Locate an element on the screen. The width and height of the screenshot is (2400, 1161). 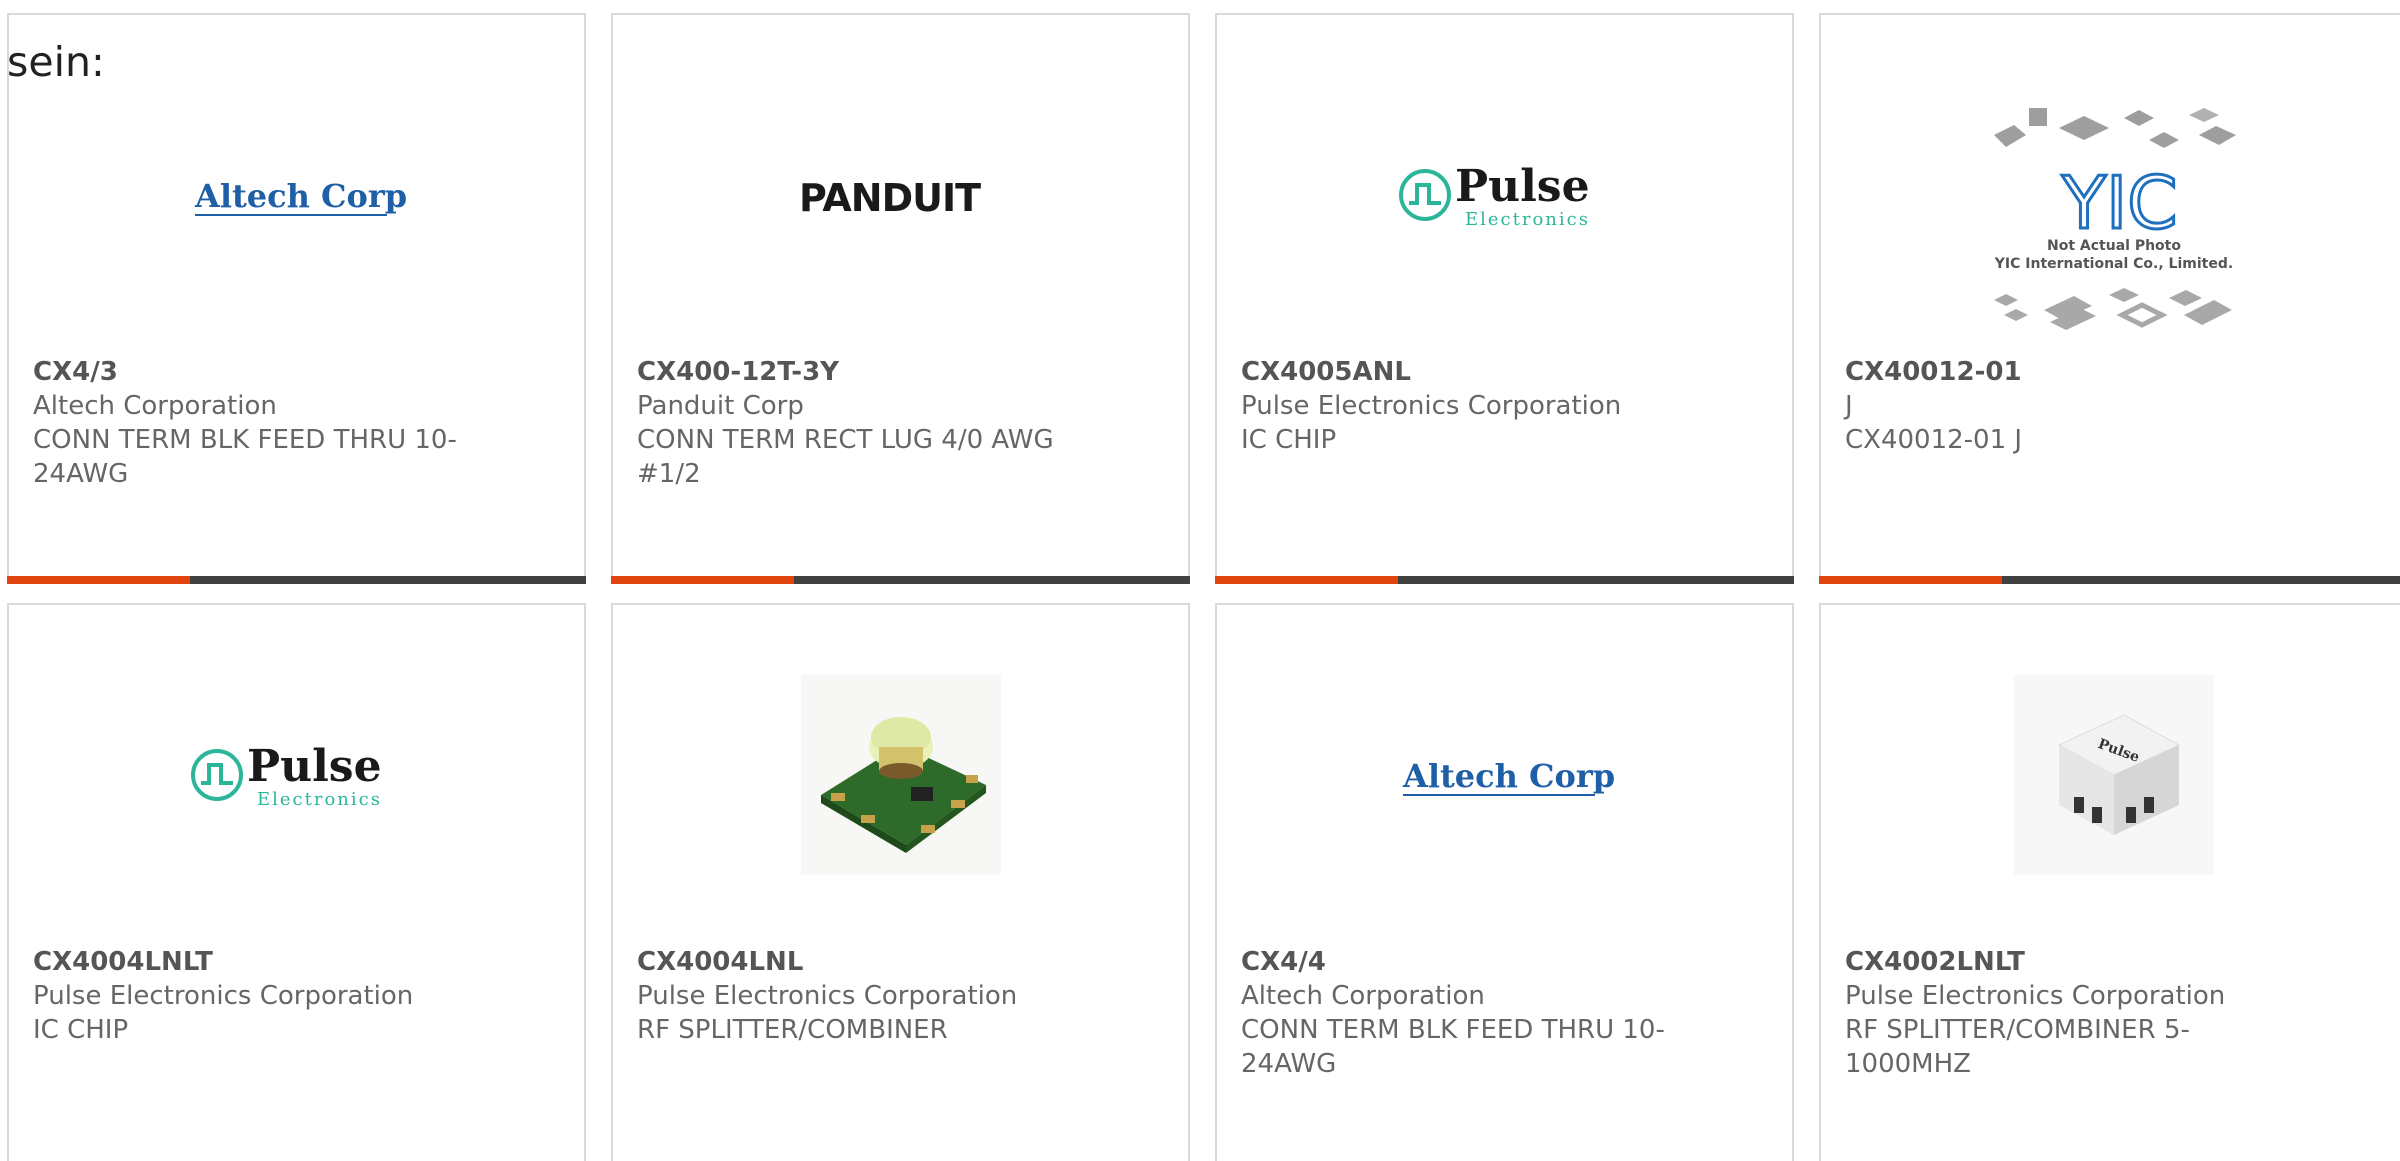
product-image is located at coordinates (900, 775).